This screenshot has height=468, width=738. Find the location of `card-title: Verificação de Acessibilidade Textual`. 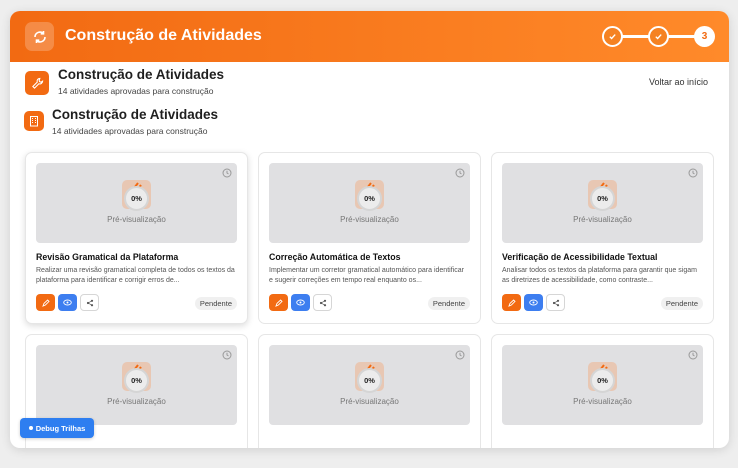

card-title: Verificação de Acessibilidade Textual is located at coordinates (580, 257).